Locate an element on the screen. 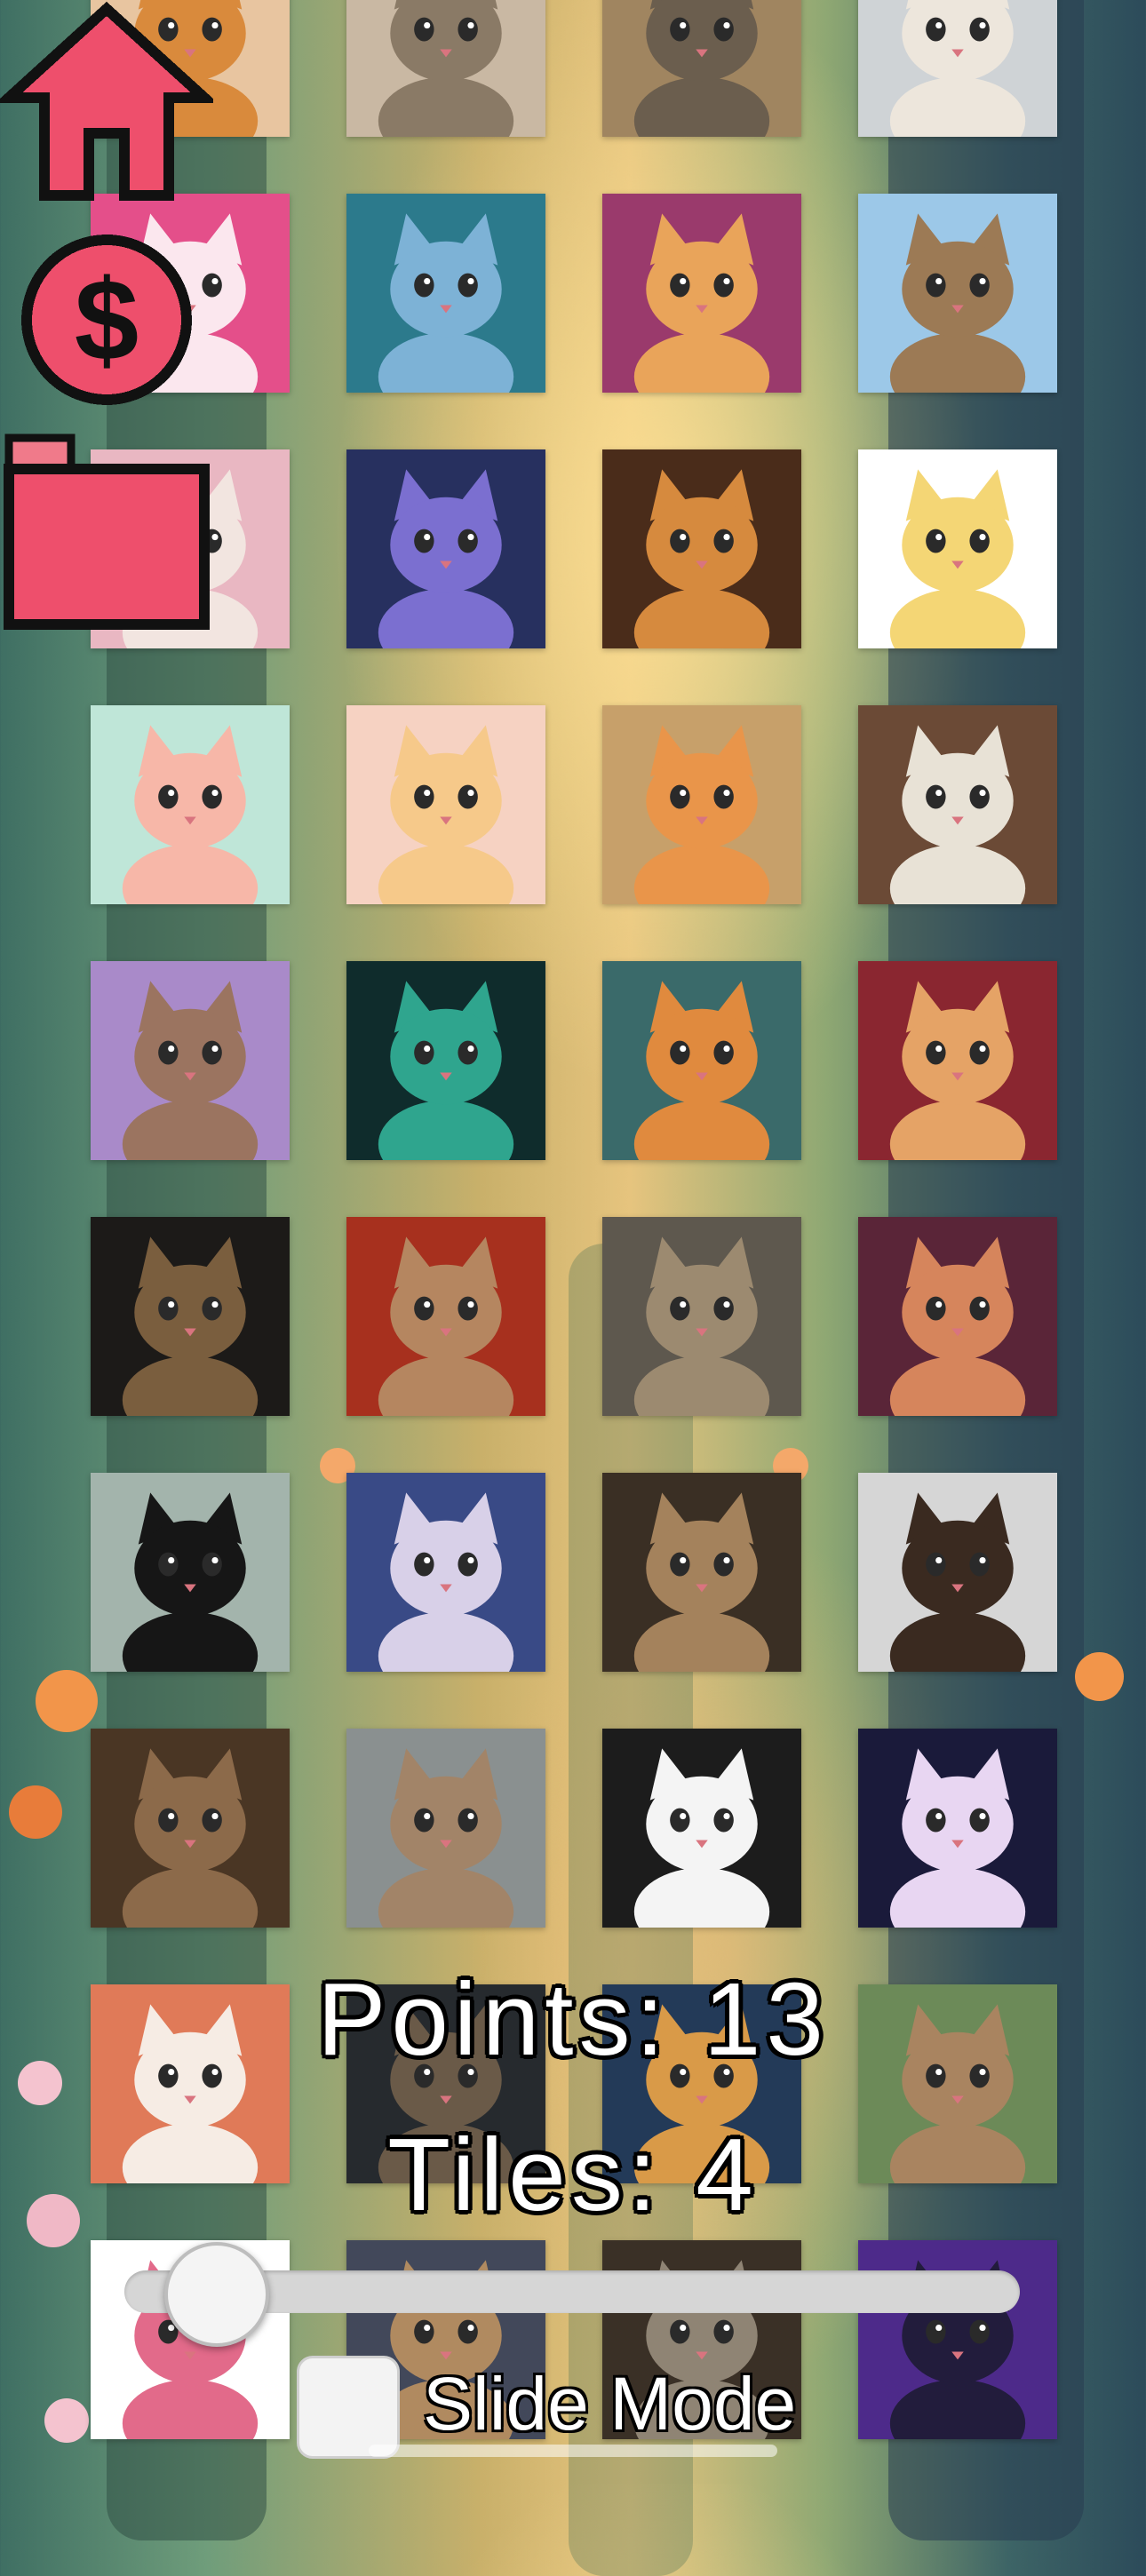 The width and height of the screenshot is (1146, 2576). tile-cat-laptop is located at coordinates (957, 68).